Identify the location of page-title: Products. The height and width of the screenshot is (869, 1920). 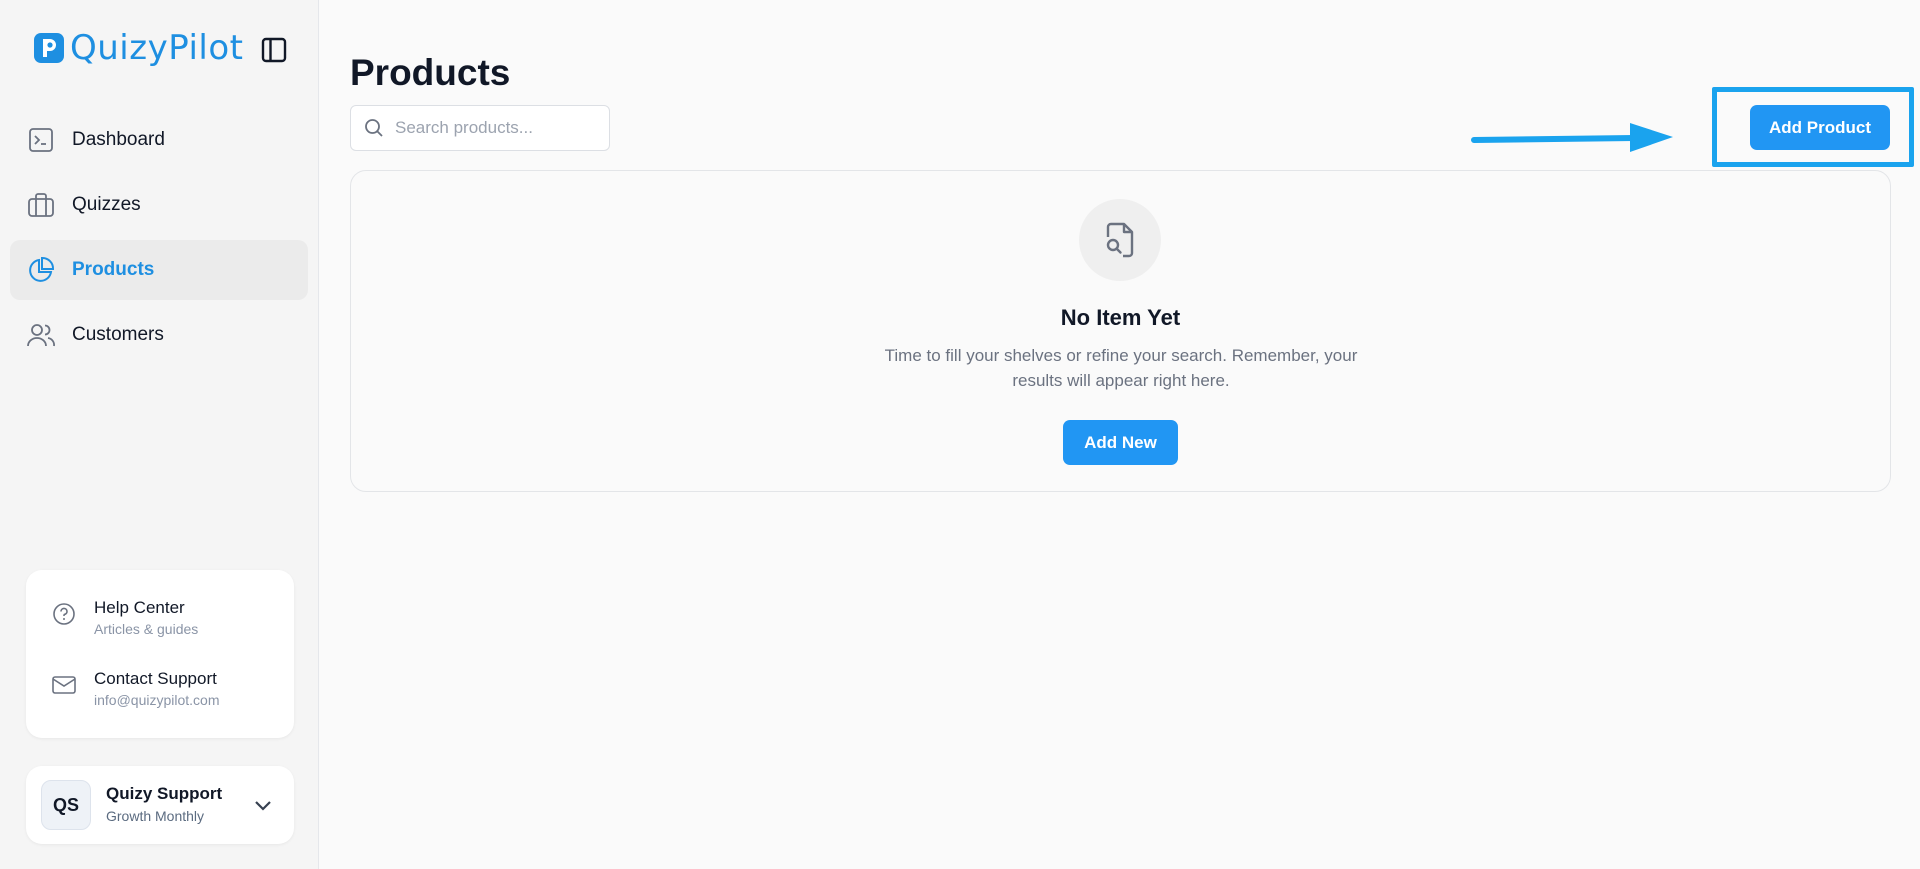
(430, 72).